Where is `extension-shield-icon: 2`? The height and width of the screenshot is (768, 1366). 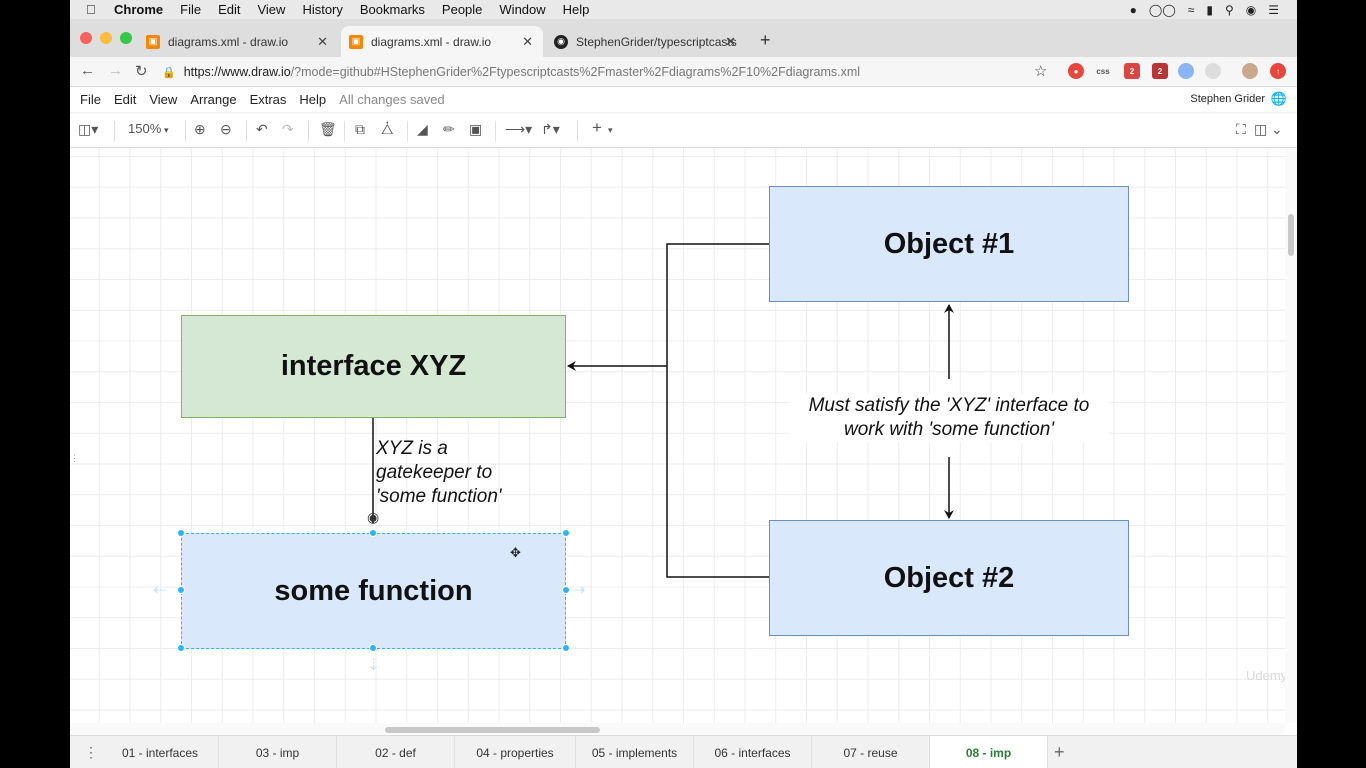 extension-shield-icon: 2 is located at coordinates (1160, 71).